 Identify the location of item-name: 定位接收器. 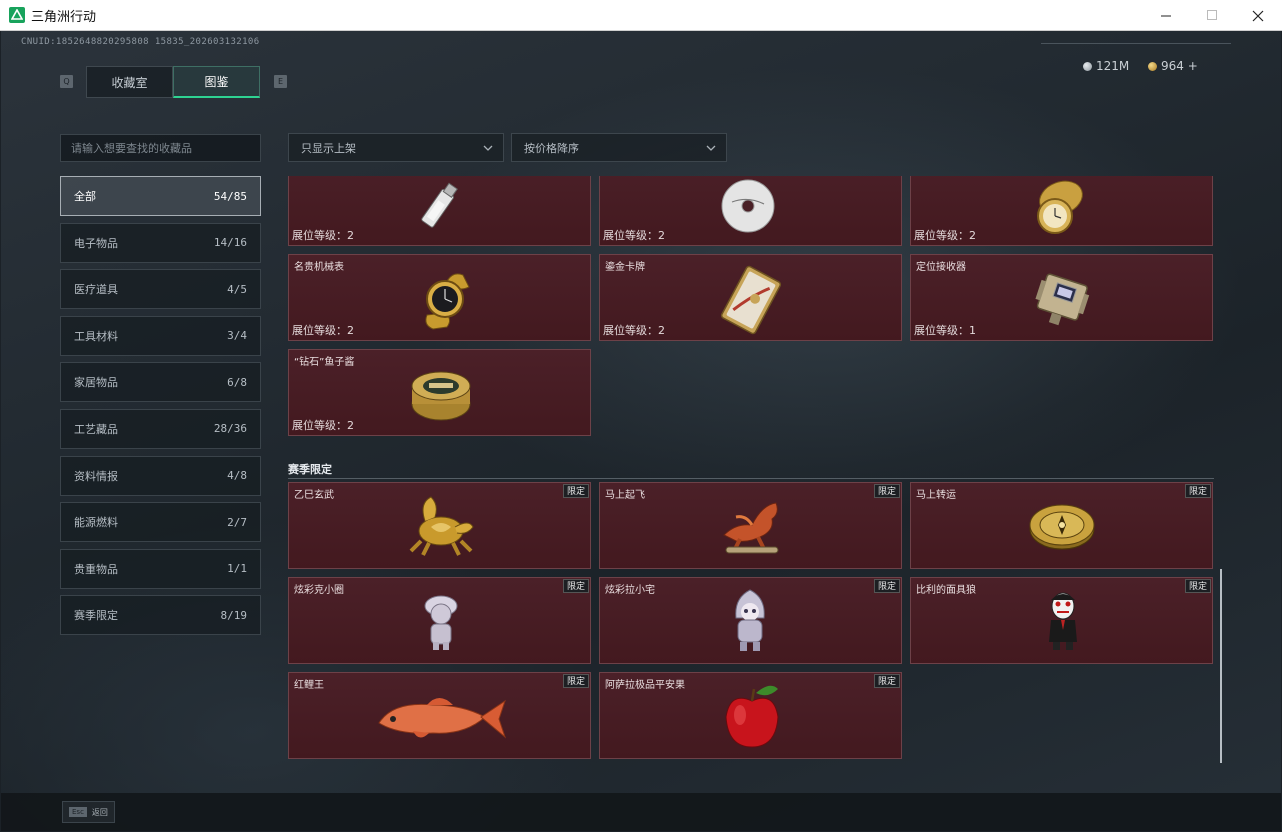
(941, 267).